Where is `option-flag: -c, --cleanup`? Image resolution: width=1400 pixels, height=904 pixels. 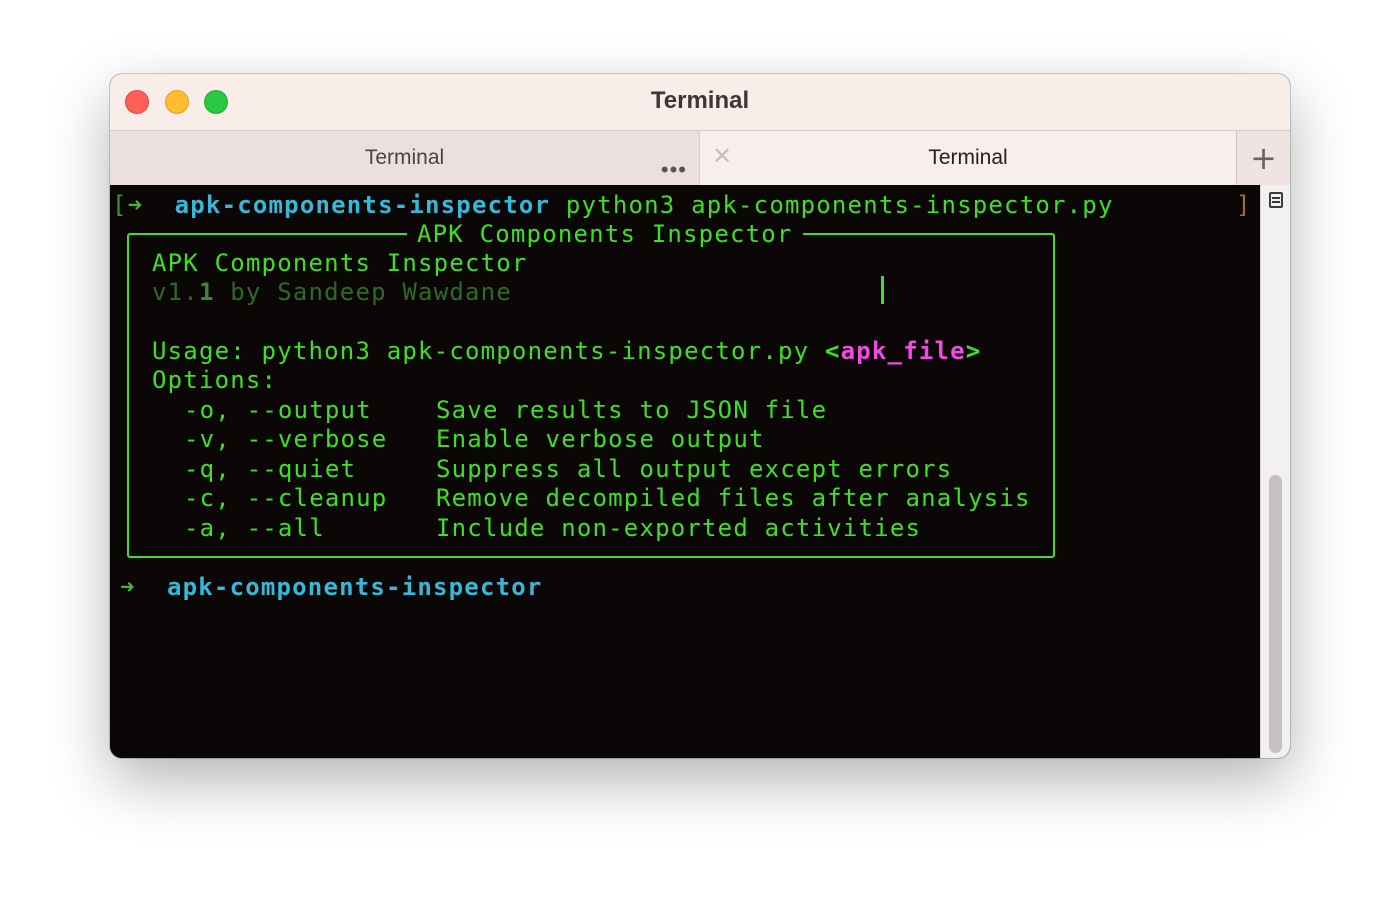 option-flag: -c, --cleanup is located at coordinates (286, 498).